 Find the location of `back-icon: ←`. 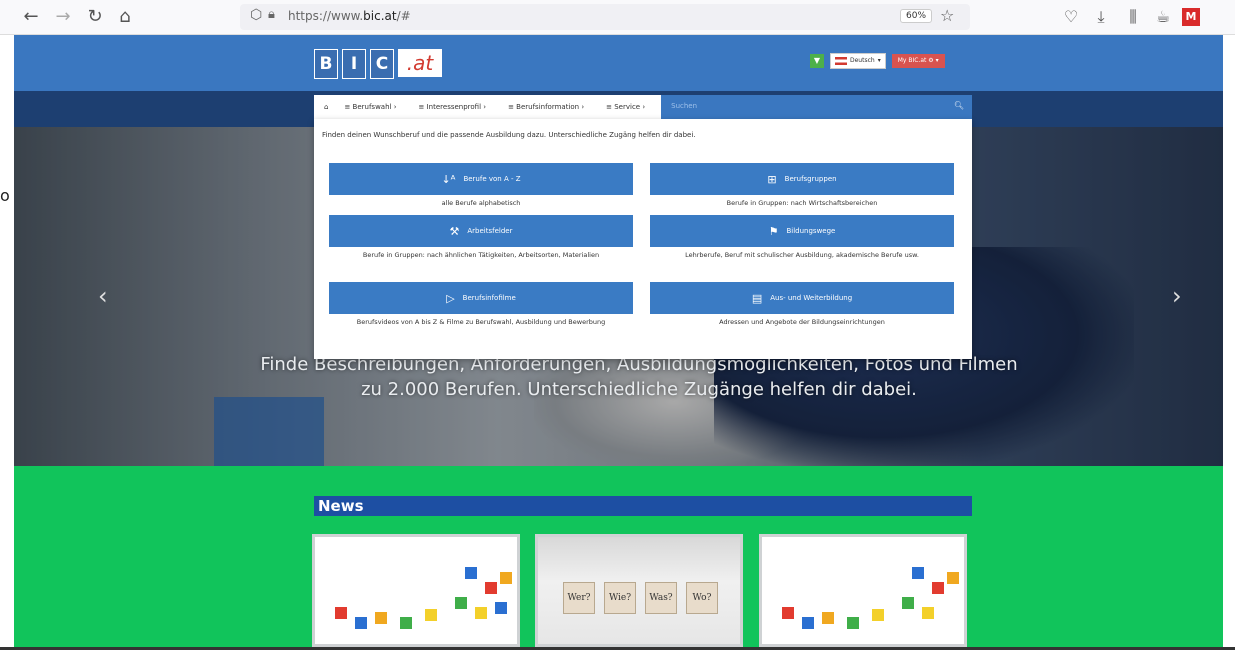

back-icon: ← is located at coordinates (31, 17).